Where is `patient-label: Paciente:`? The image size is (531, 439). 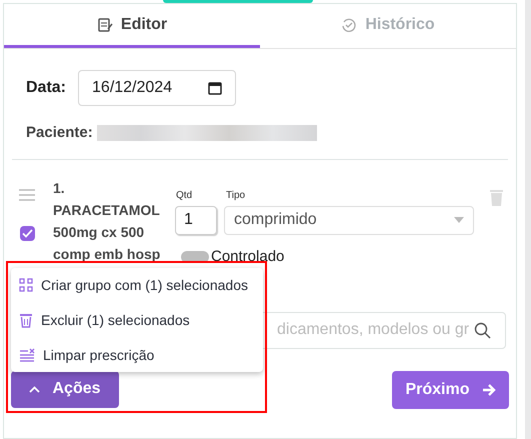
patient-label: Paciente: is located at coordinates (59, 133).